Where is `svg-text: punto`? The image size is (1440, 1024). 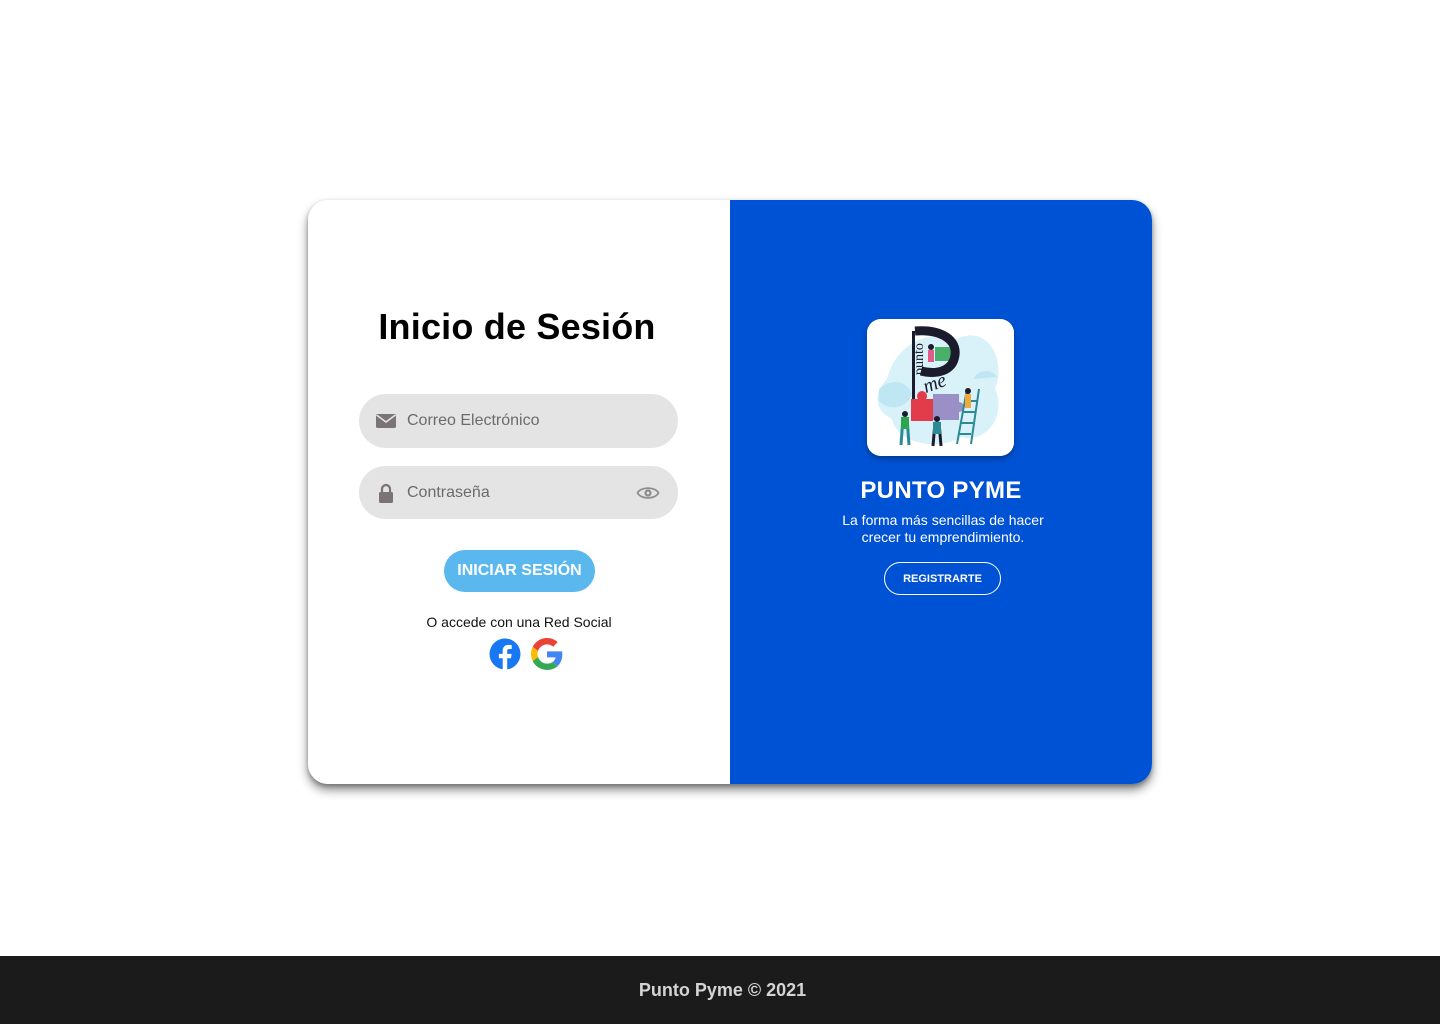 svg-text: punto is located at coordinates (919, 359).